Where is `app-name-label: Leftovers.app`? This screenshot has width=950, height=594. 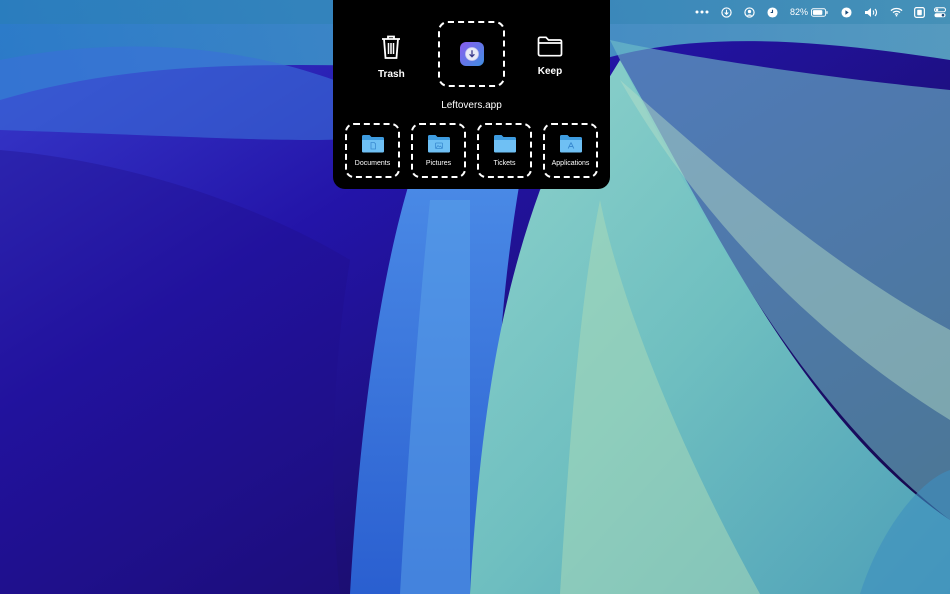 app-name-label: Leftovers.app is located at coordinates (471, 105).